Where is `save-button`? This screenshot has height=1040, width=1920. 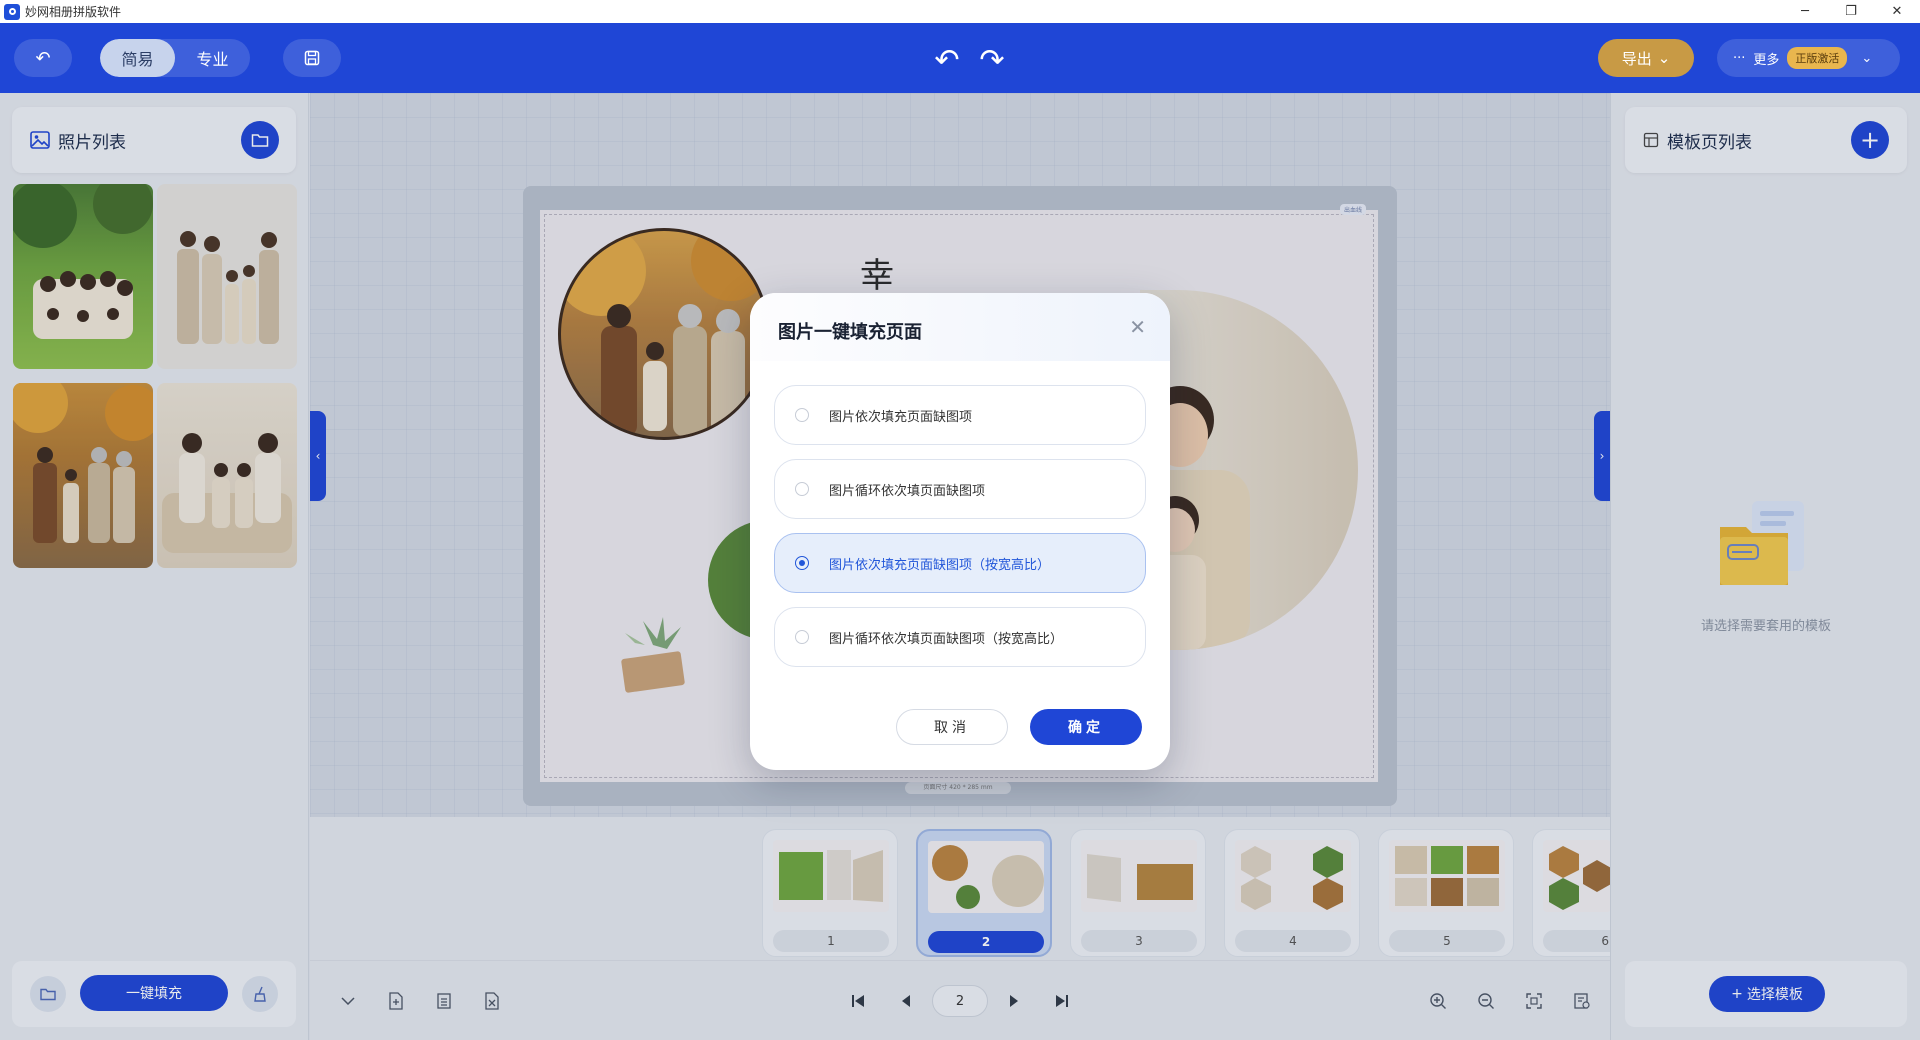 save-button is located at coordinates (312, 58).